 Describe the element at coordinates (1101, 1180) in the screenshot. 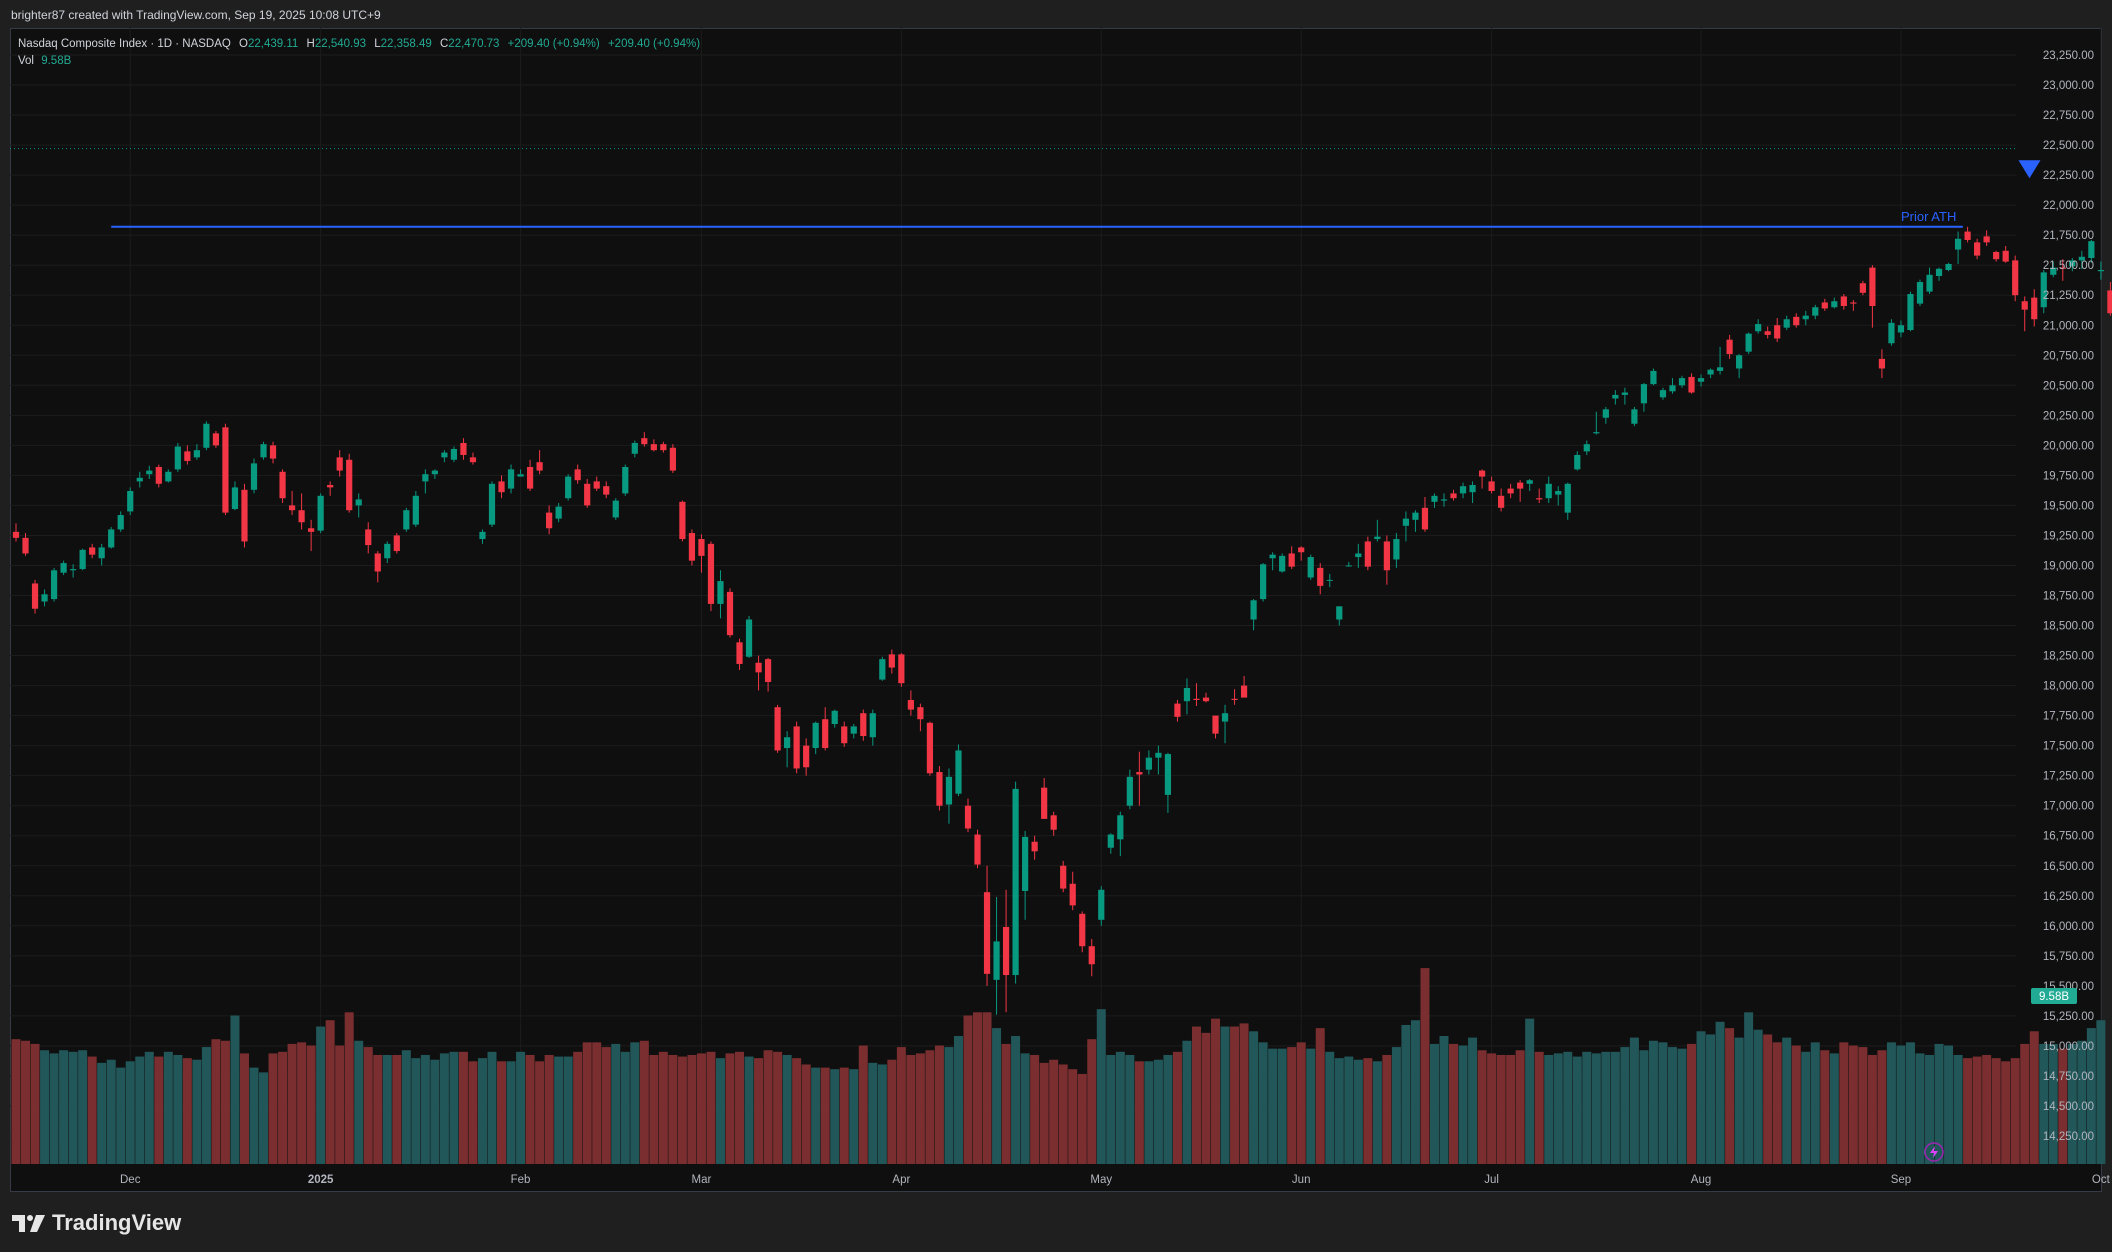

I see `x-tick-label: May` at that location.